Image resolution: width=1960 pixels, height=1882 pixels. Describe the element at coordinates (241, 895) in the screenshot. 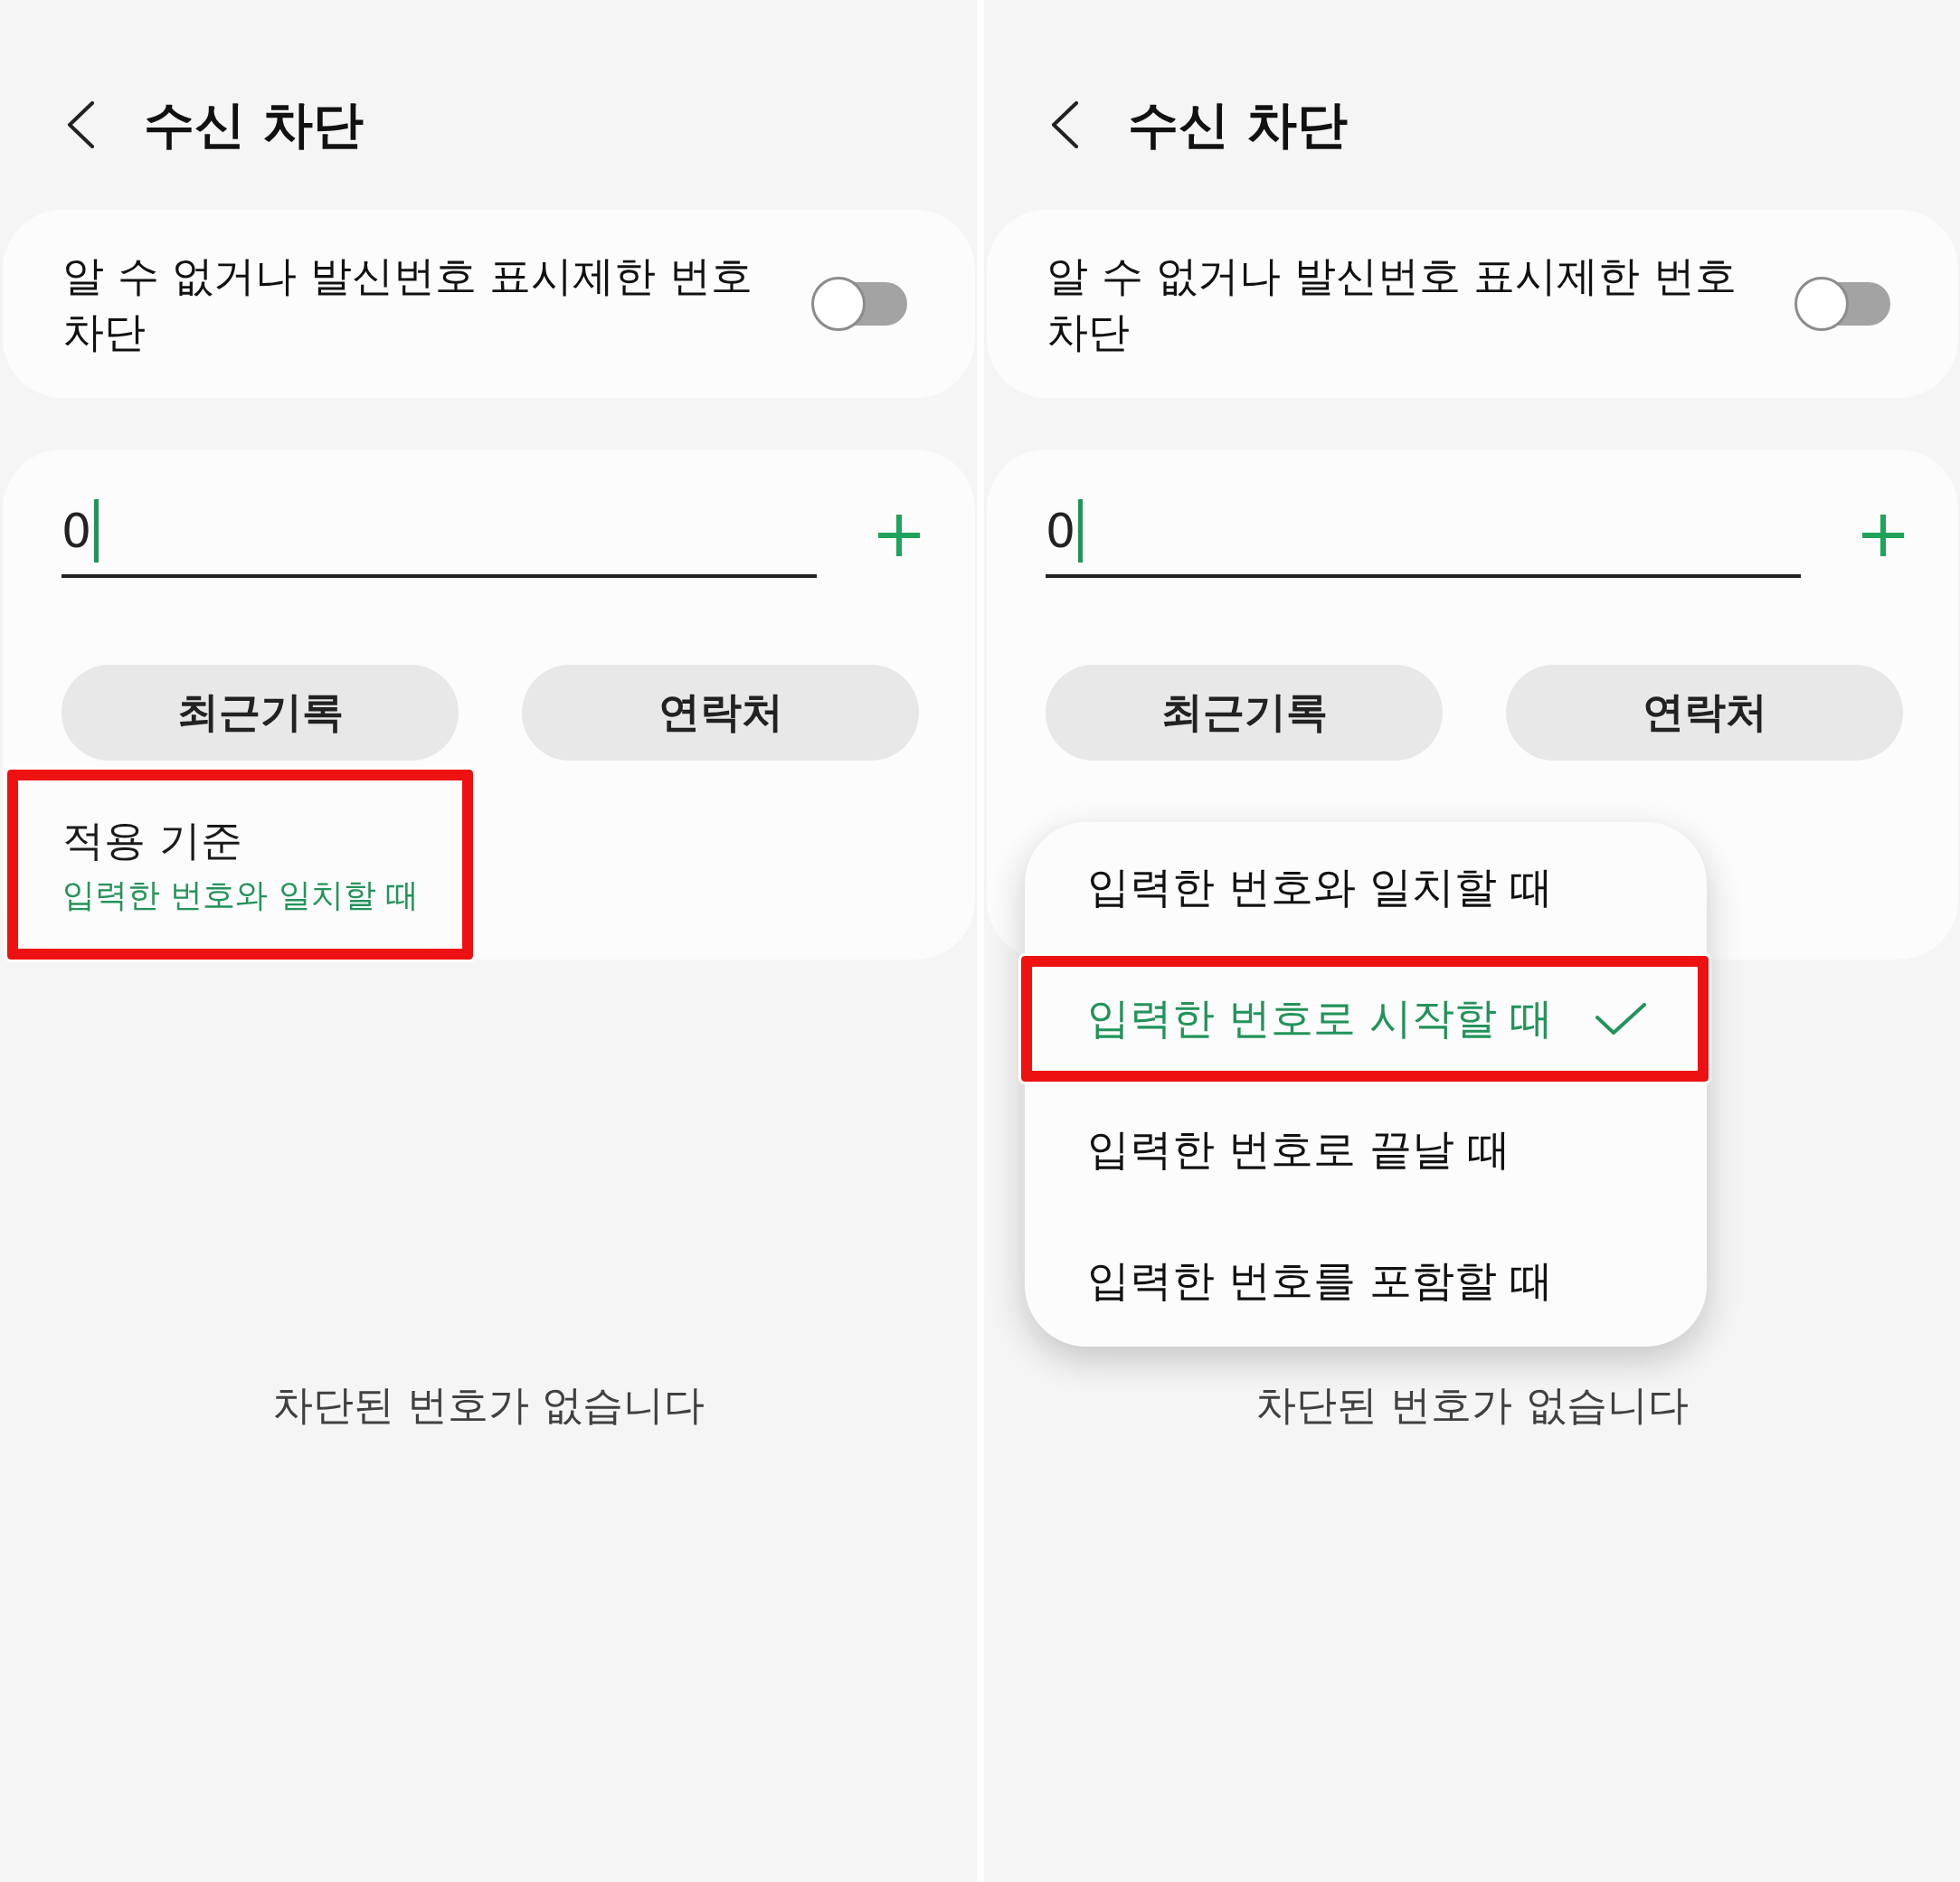

I see `criterion-value: 입력한 번호와 일치할 때` at that location.